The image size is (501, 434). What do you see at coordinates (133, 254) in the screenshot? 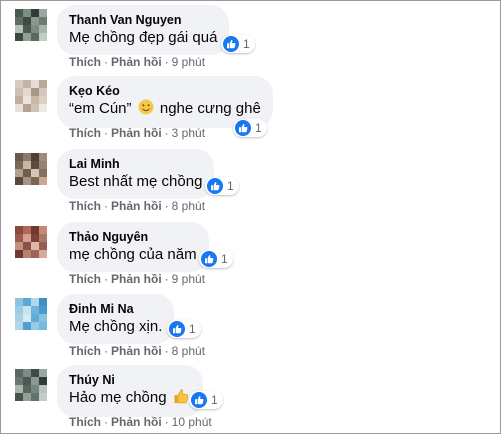
I see `comment-text: mẹ chồng của năm` at bounding box center [133, 254].